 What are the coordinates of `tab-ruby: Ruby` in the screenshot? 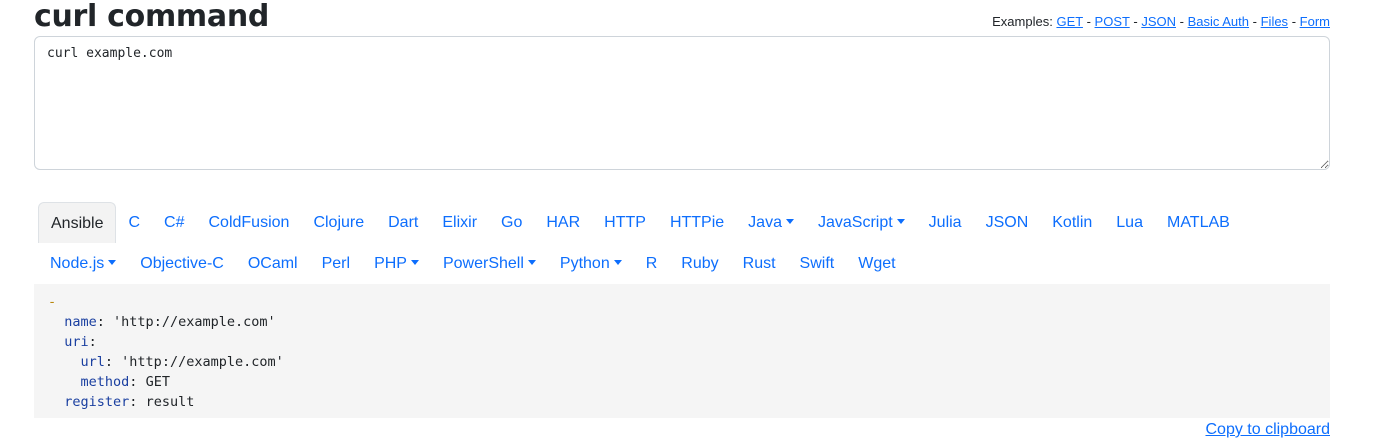 It's located at (699, 263).